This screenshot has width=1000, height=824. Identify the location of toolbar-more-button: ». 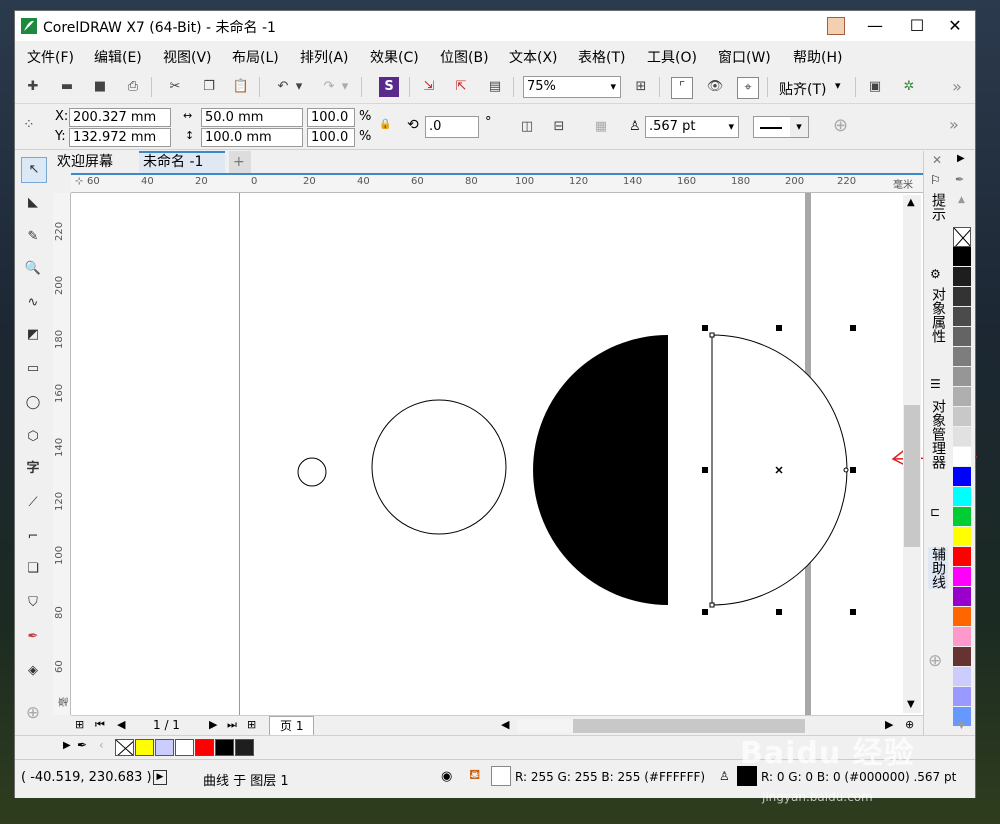
(957, 87).